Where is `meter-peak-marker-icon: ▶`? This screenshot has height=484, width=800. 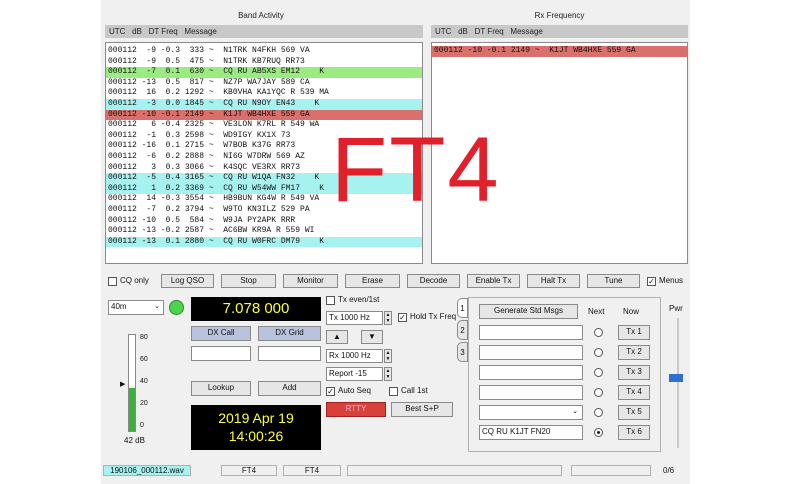
meter-peak-marker-icon: ▶ is located at coordinates (123, 384).